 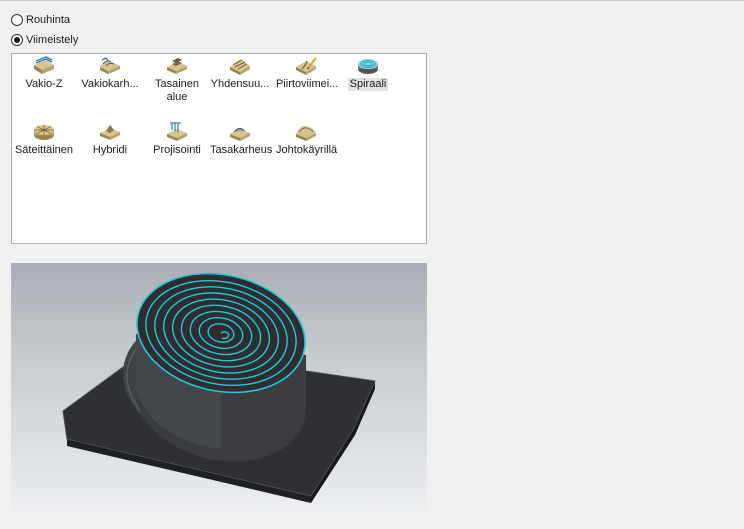 I want to click on strategy-label: Spiraali, so click(x=368, y=84).